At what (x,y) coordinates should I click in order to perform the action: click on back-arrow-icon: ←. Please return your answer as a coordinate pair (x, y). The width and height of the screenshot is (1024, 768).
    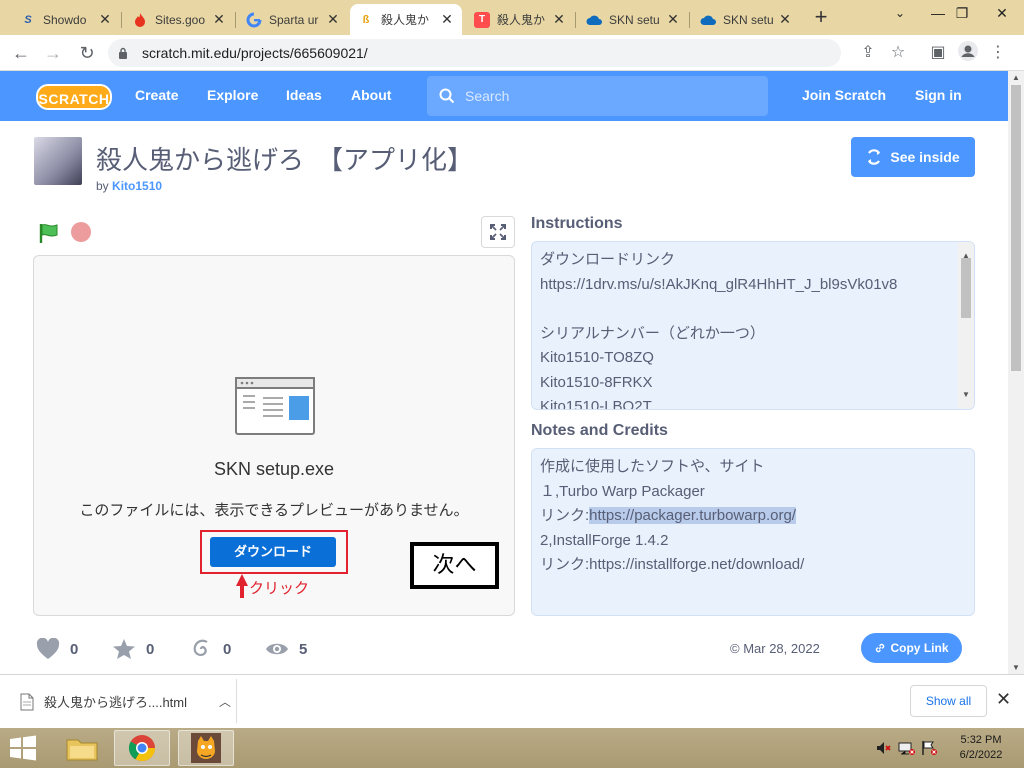
    Looking at the image, I should click on (21, 53).